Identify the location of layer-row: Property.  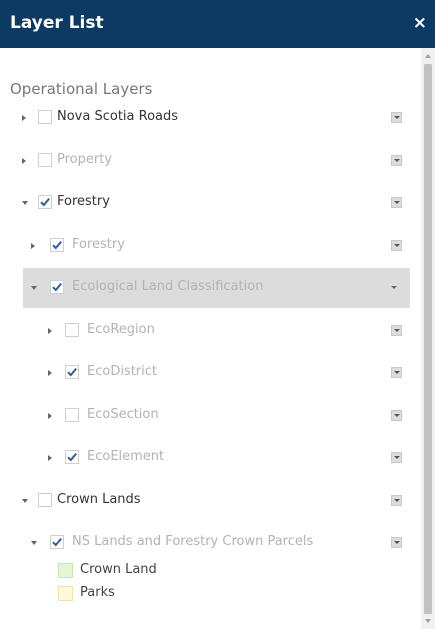
(205, 161).